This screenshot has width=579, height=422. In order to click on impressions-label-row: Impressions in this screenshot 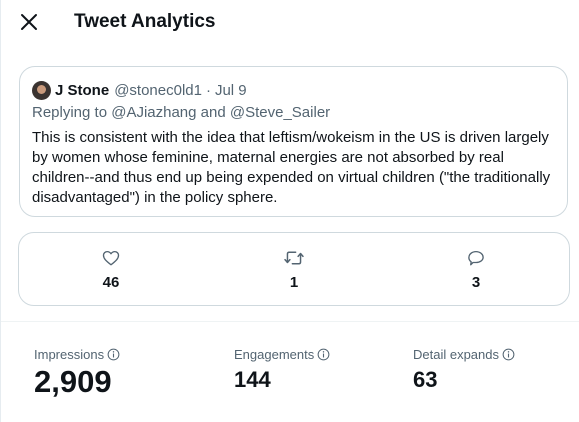, I will do `click(77, 354)`.